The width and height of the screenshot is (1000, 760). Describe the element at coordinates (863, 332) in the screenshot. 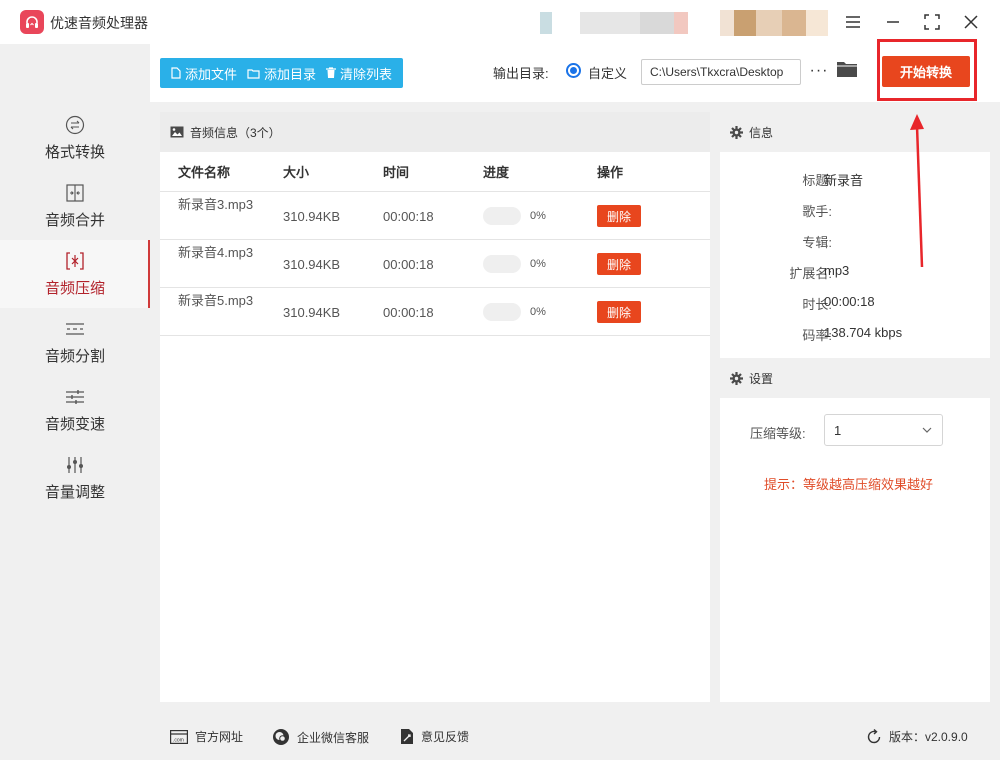

I see `info-value: 138.704 kbps` at that location.